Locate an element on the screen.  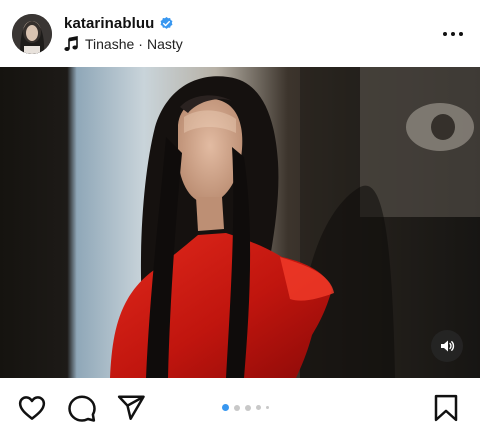
audio-attribution: Tinashe · Nasty is located at coordinates (123, 44).